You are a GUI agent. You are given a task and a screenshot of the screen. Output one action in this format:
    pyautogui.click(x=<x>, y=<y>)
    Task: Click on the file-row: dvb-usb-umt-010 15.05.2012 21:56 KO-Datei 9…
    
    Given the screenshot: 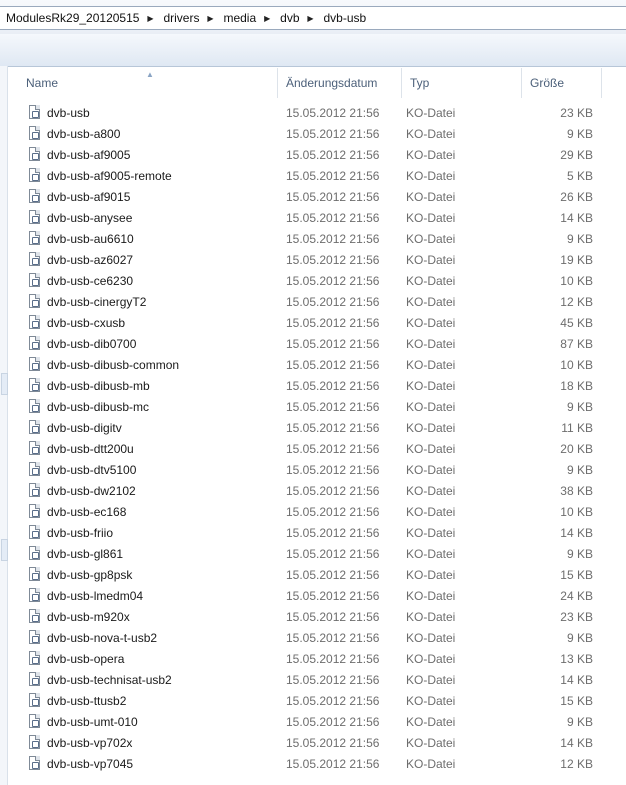 What is the action you would take?
    pyautogui.click(x=317, y=721)
    